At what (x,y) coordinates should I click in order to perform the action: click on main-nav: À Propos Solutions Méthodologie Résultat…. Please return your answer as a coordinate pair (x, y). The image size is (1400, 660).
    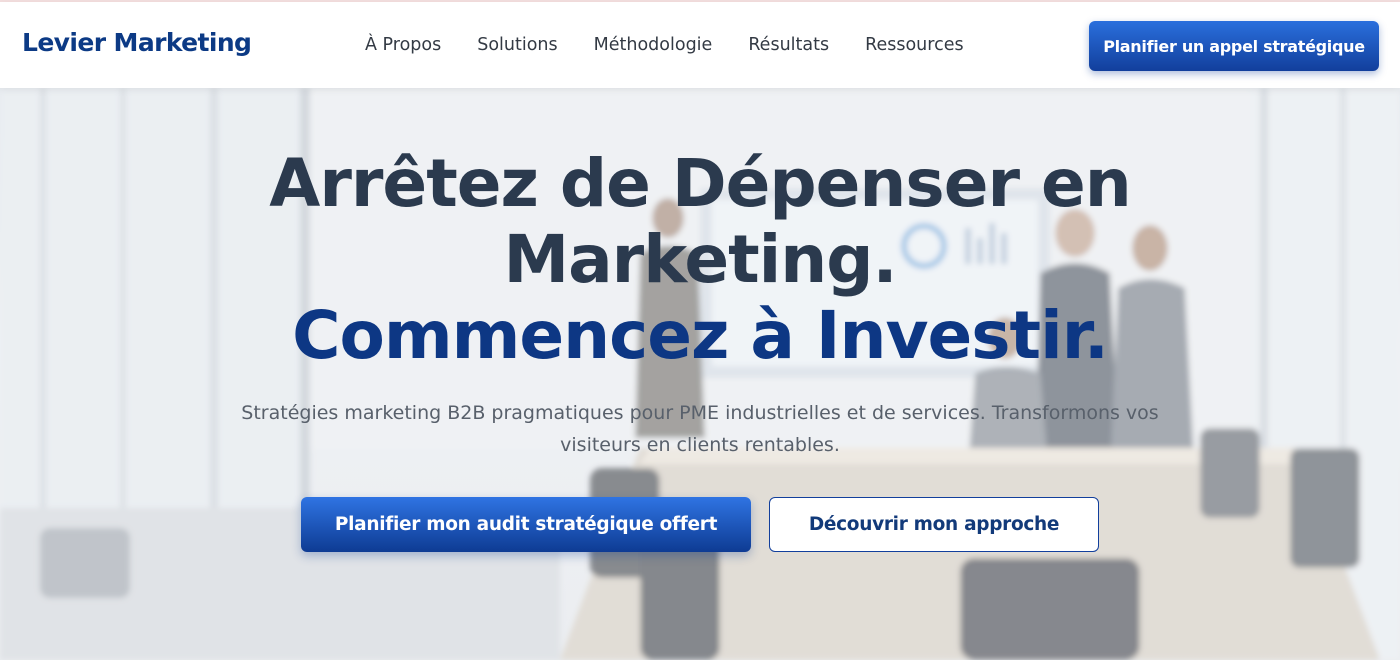
    Looking at the image, I should click on (682, 47).